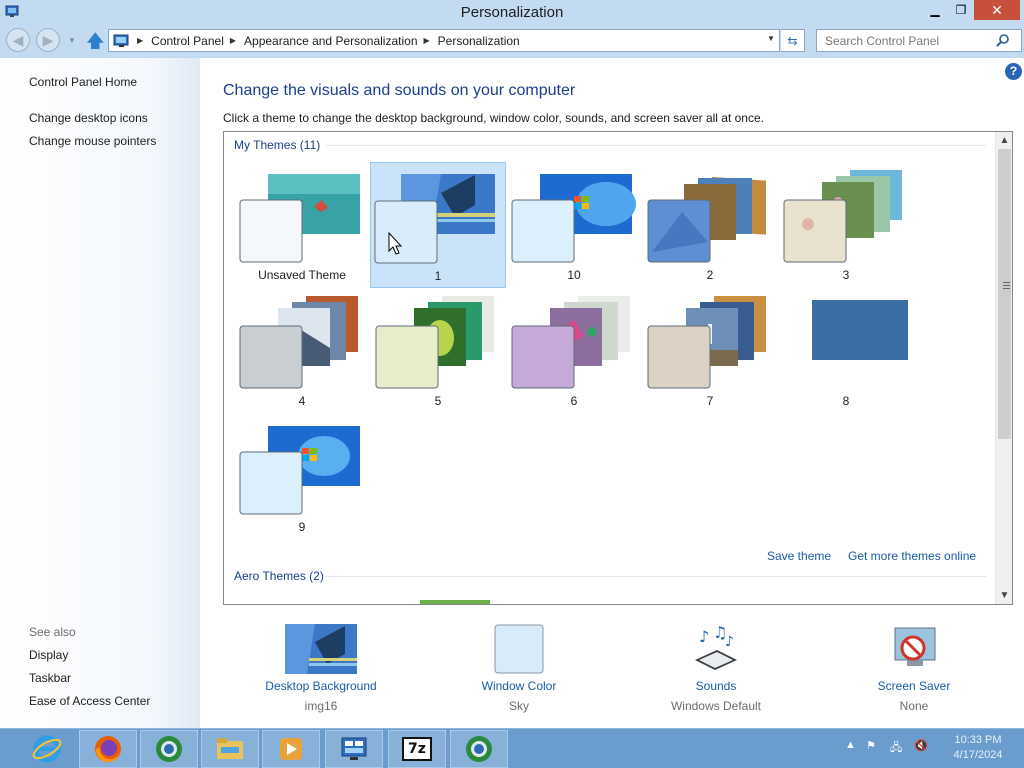  I want to click on theme-7: 7, so click(710, 351).